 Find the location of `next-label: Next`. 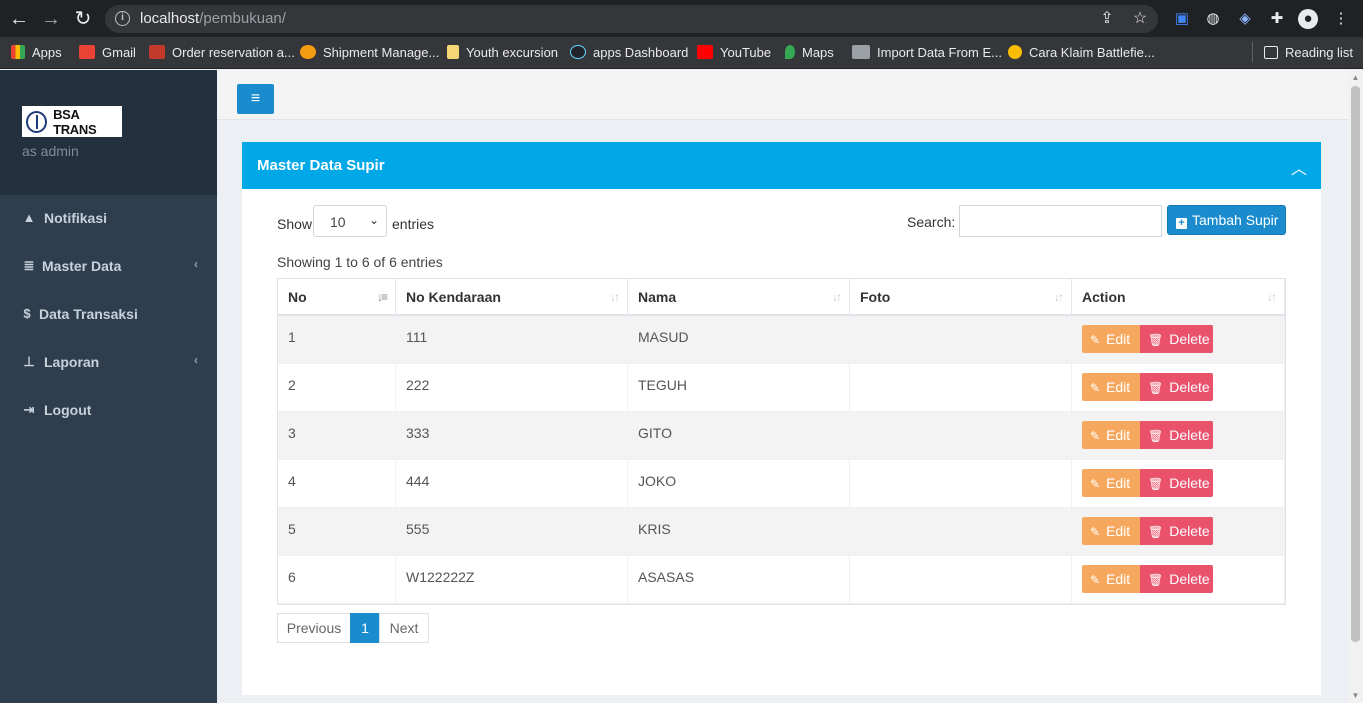

next-label: Next is located at coordinates (404, 628).